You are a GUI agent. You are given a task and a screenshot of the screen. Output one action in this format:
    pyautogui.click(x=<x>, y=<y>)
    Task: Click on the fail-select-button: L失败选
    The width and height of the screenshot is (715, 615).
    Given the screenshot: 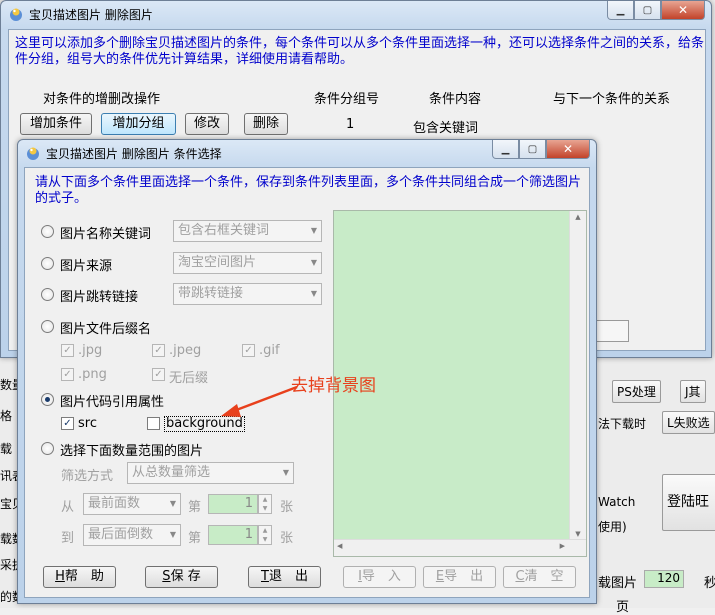 What is the action you would take?
    pyautogui.click(x=688, y=422)
    